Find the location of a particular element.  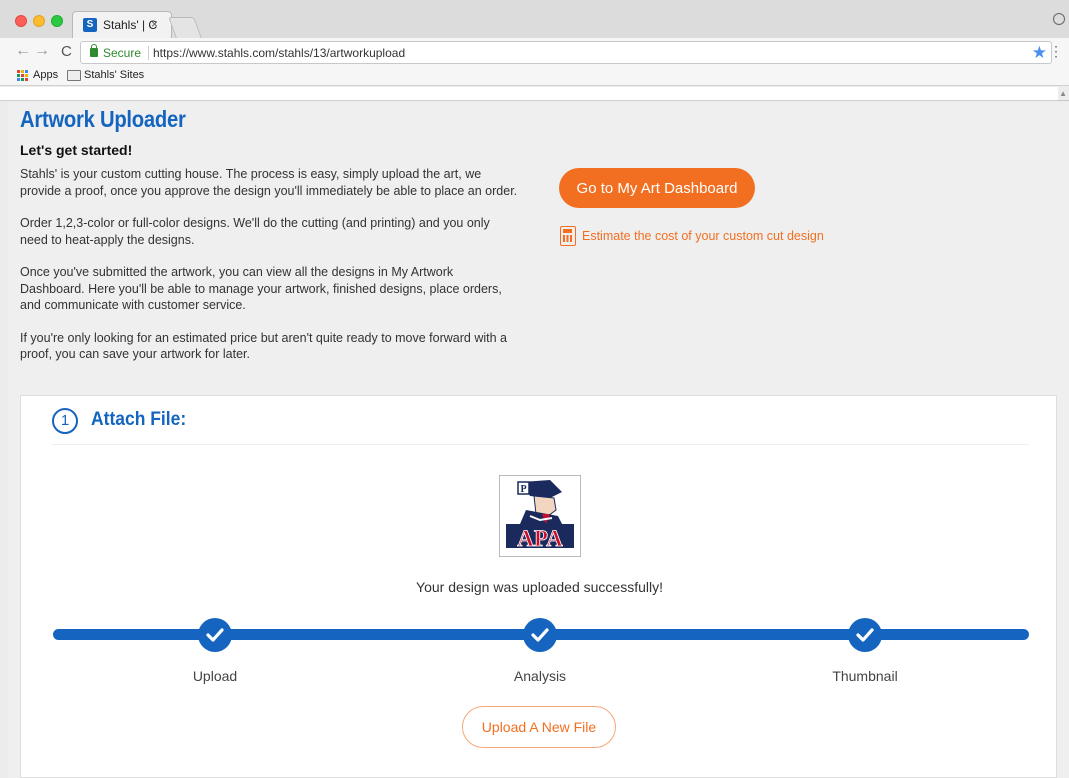

profile-icon is located at coordinates (1059, 19).